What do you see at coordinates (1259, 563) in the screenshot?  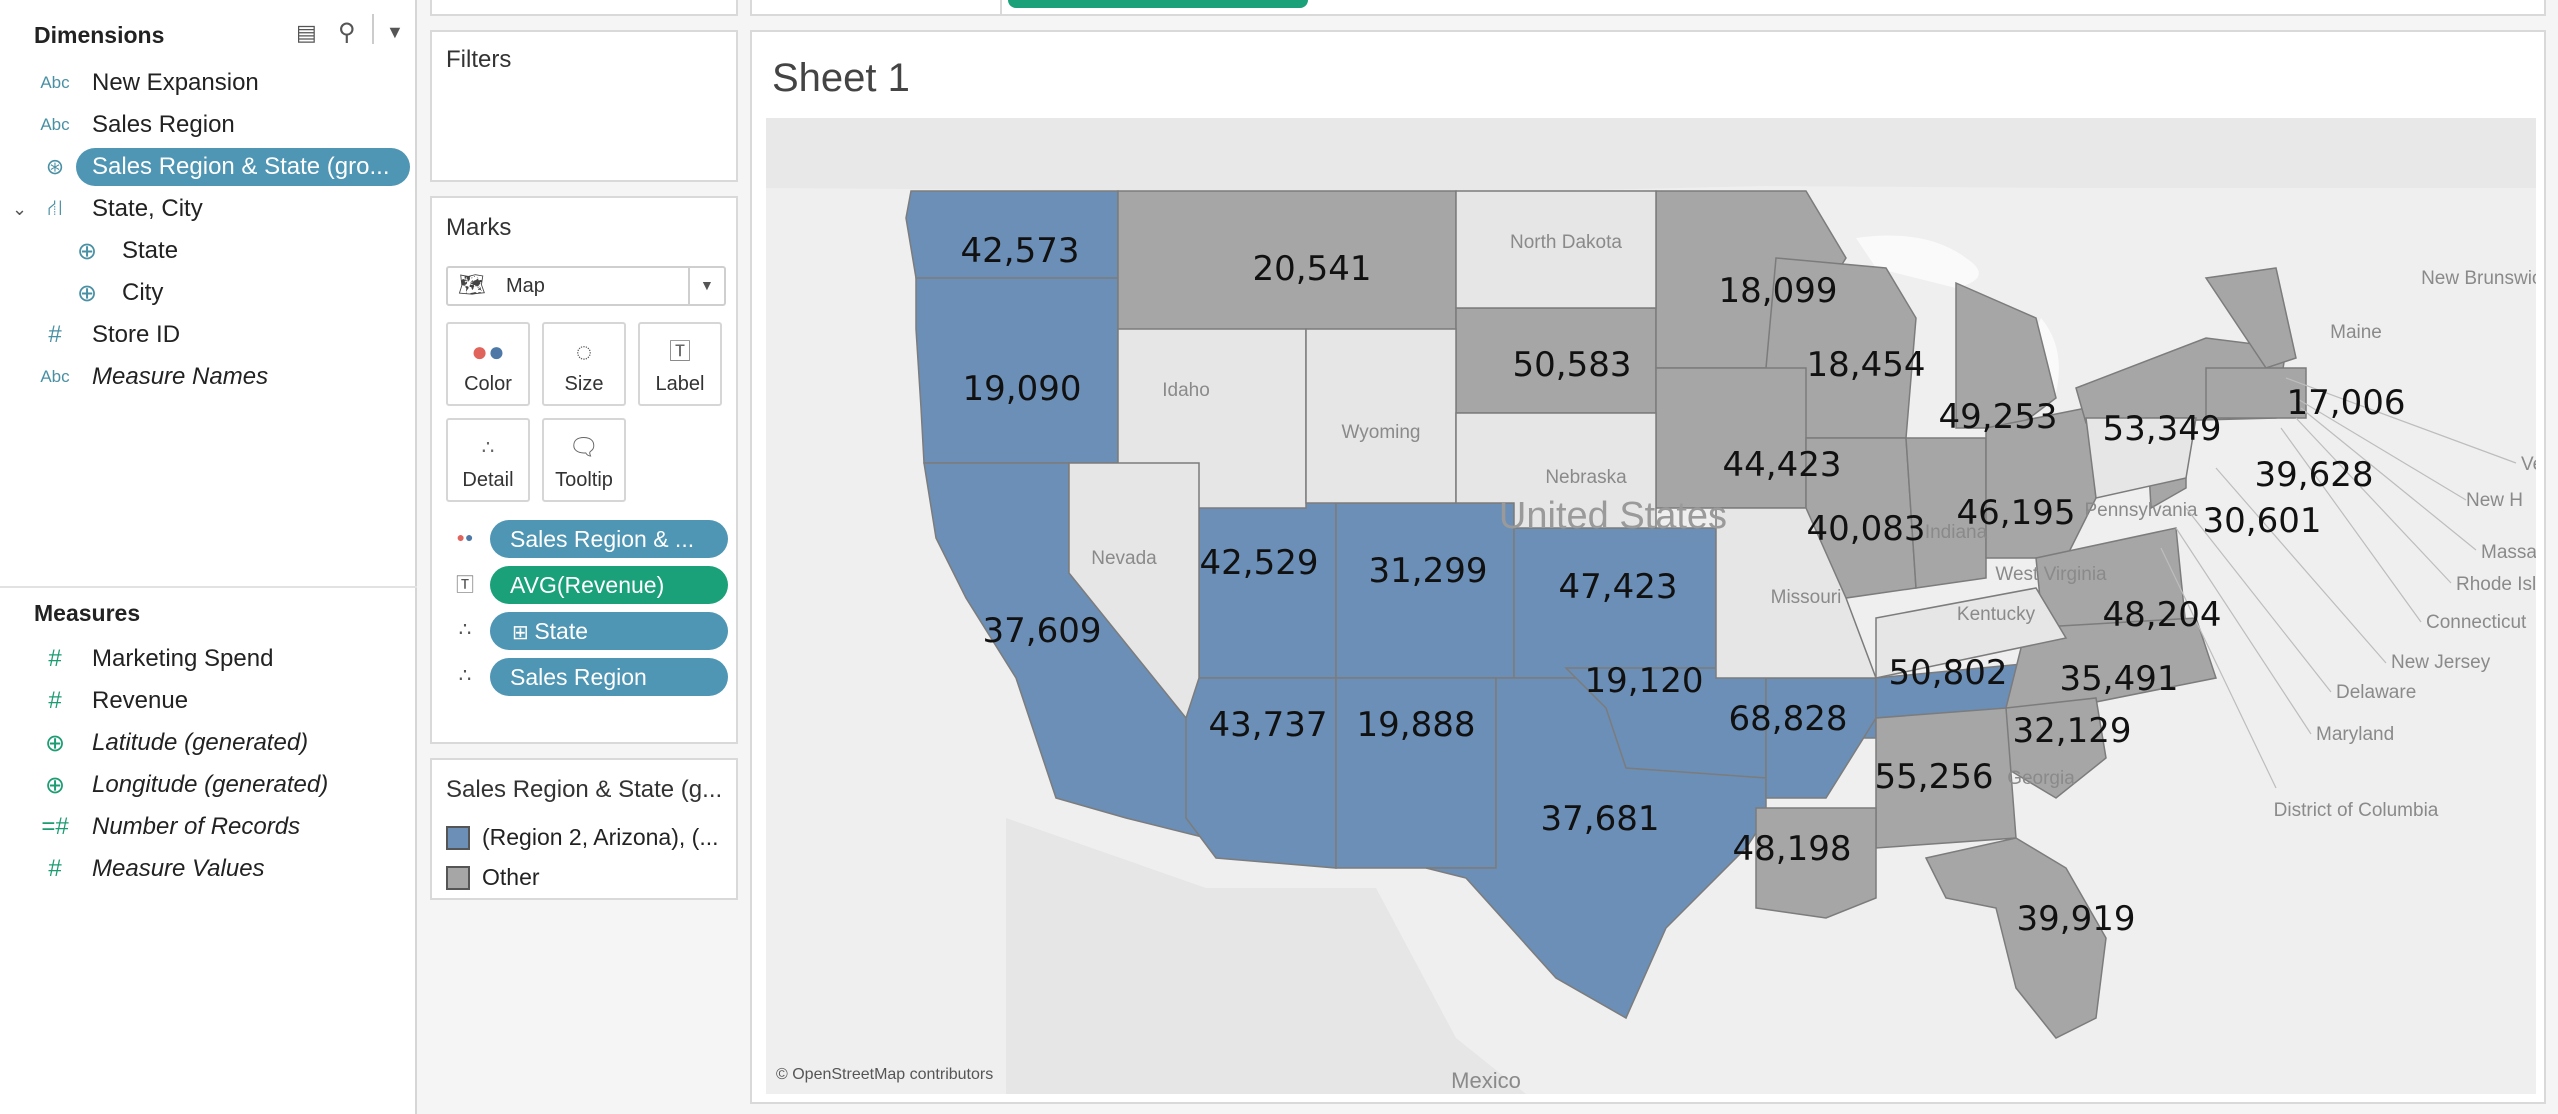 I see `value-utah: 42,529` at bounding box center [1259, 563].